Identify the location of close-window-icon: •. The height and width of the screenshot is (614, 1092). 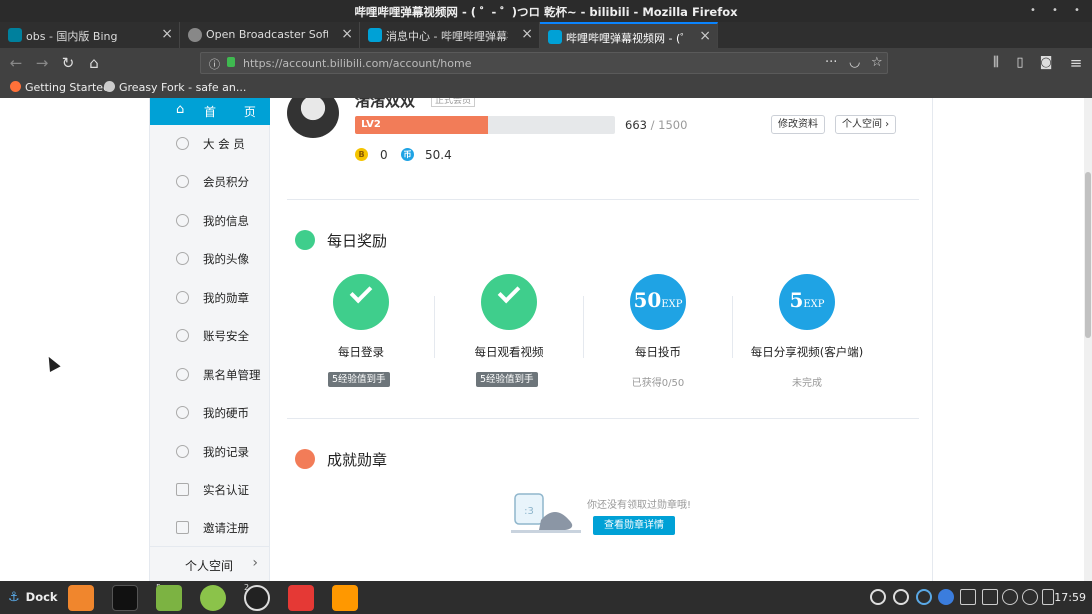
(1077, 11).